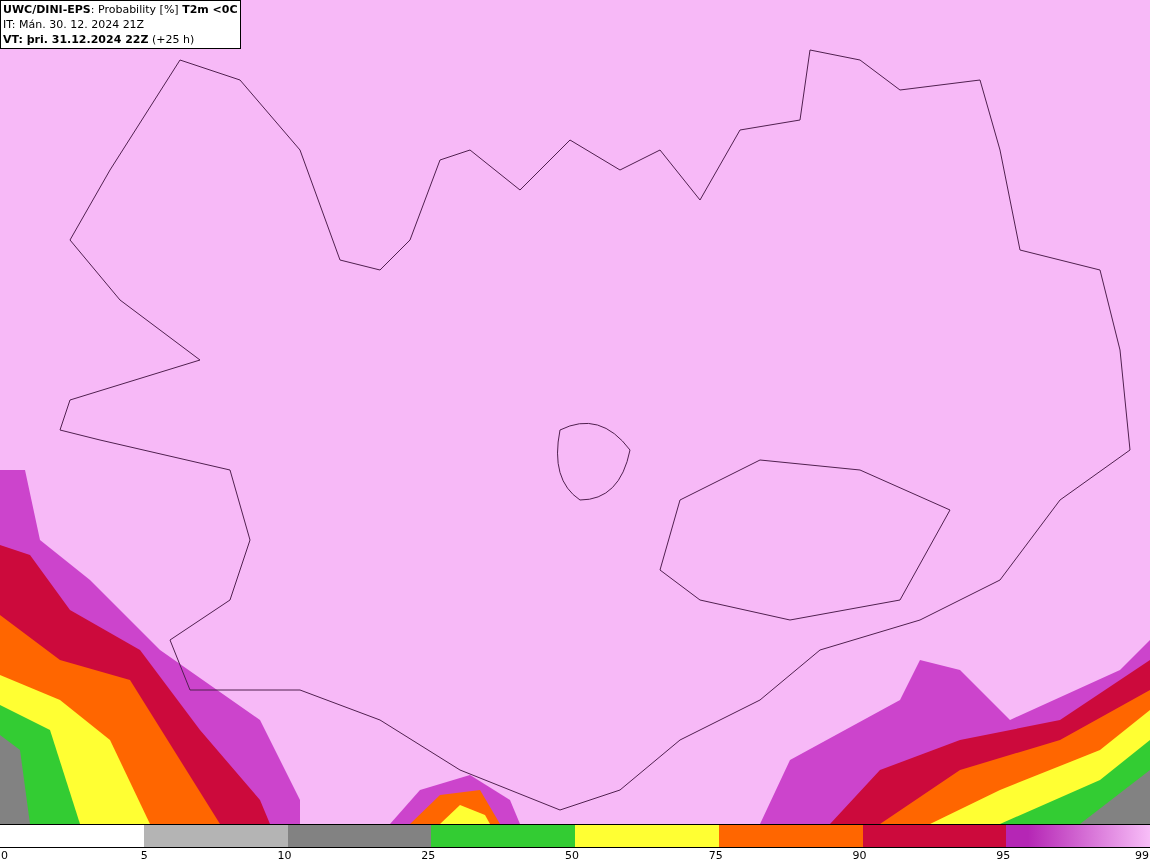 The image size is (1150, 863). Describe the element at coordinates (144, 855) in the screenshot. I see `legend-tick-label: 5` at that location.